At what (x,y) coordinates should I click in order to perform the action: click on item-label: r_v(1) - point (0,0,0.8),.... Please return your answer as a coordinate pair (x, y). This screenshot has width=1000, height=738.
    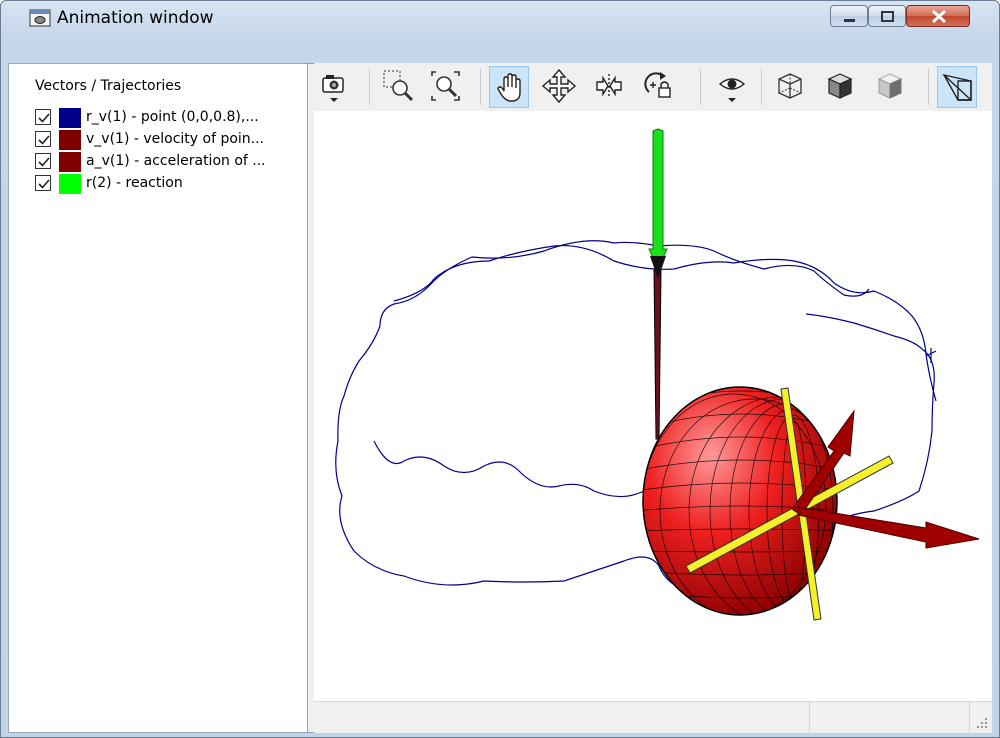
    Looking at the image, I should click on (172, 117).